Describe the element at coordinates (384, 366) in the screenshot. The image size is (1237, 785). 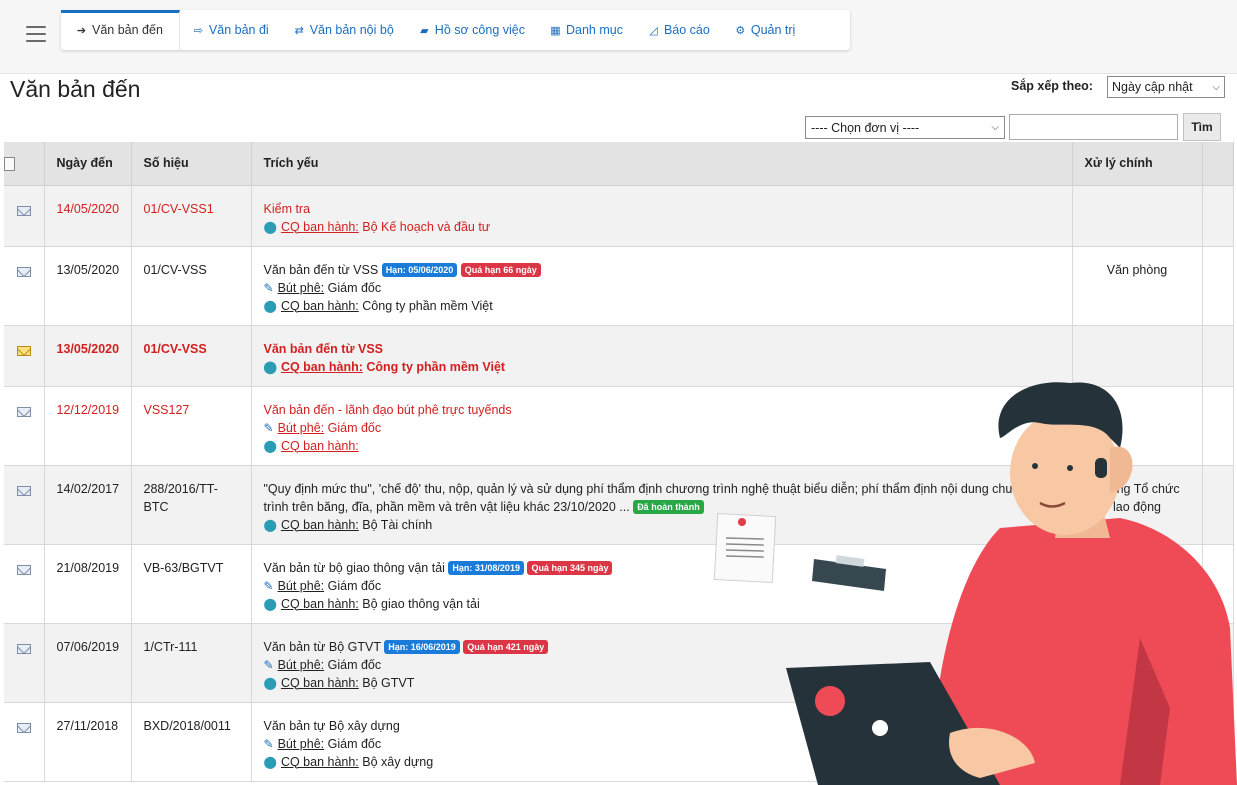
I see `row-issuer: ⬤ CQ ban hành: Công ty phần mềm Việt` at that location.